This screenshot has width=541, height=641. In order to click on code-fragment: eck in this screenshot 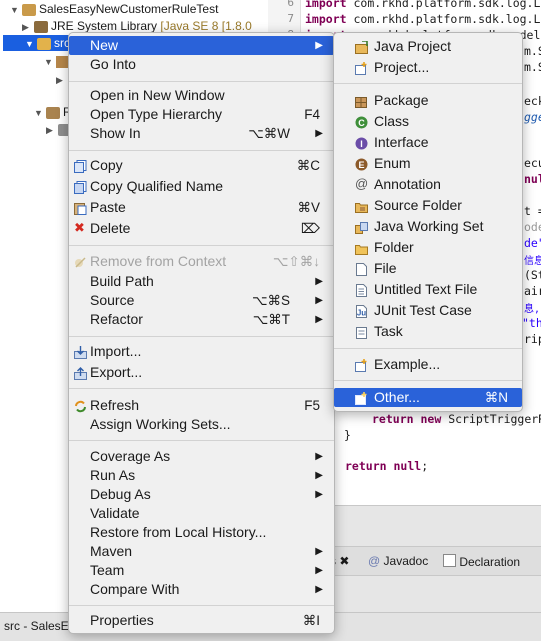, I will do `click(532, 101)`.